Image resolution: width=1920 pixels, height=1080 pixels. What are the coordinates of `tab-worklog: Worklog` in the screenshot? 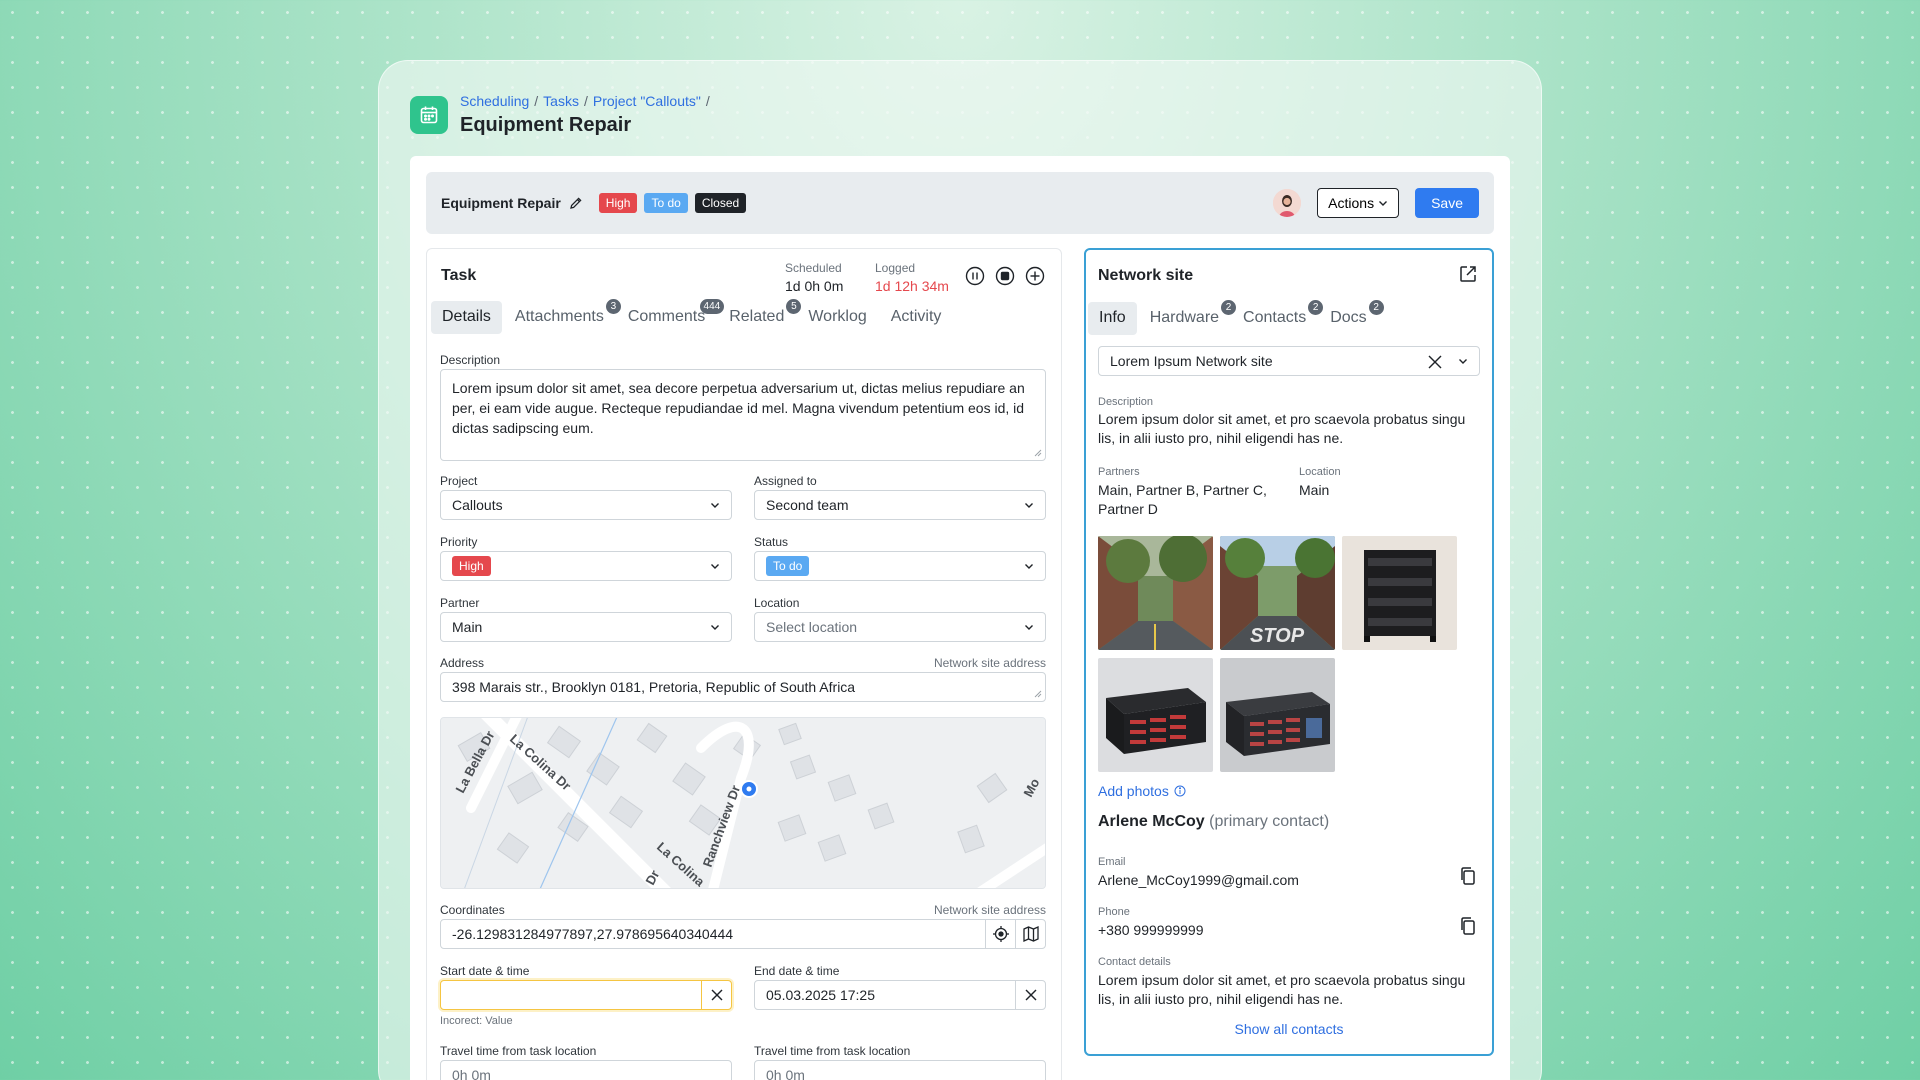 It's located at (837, 317).